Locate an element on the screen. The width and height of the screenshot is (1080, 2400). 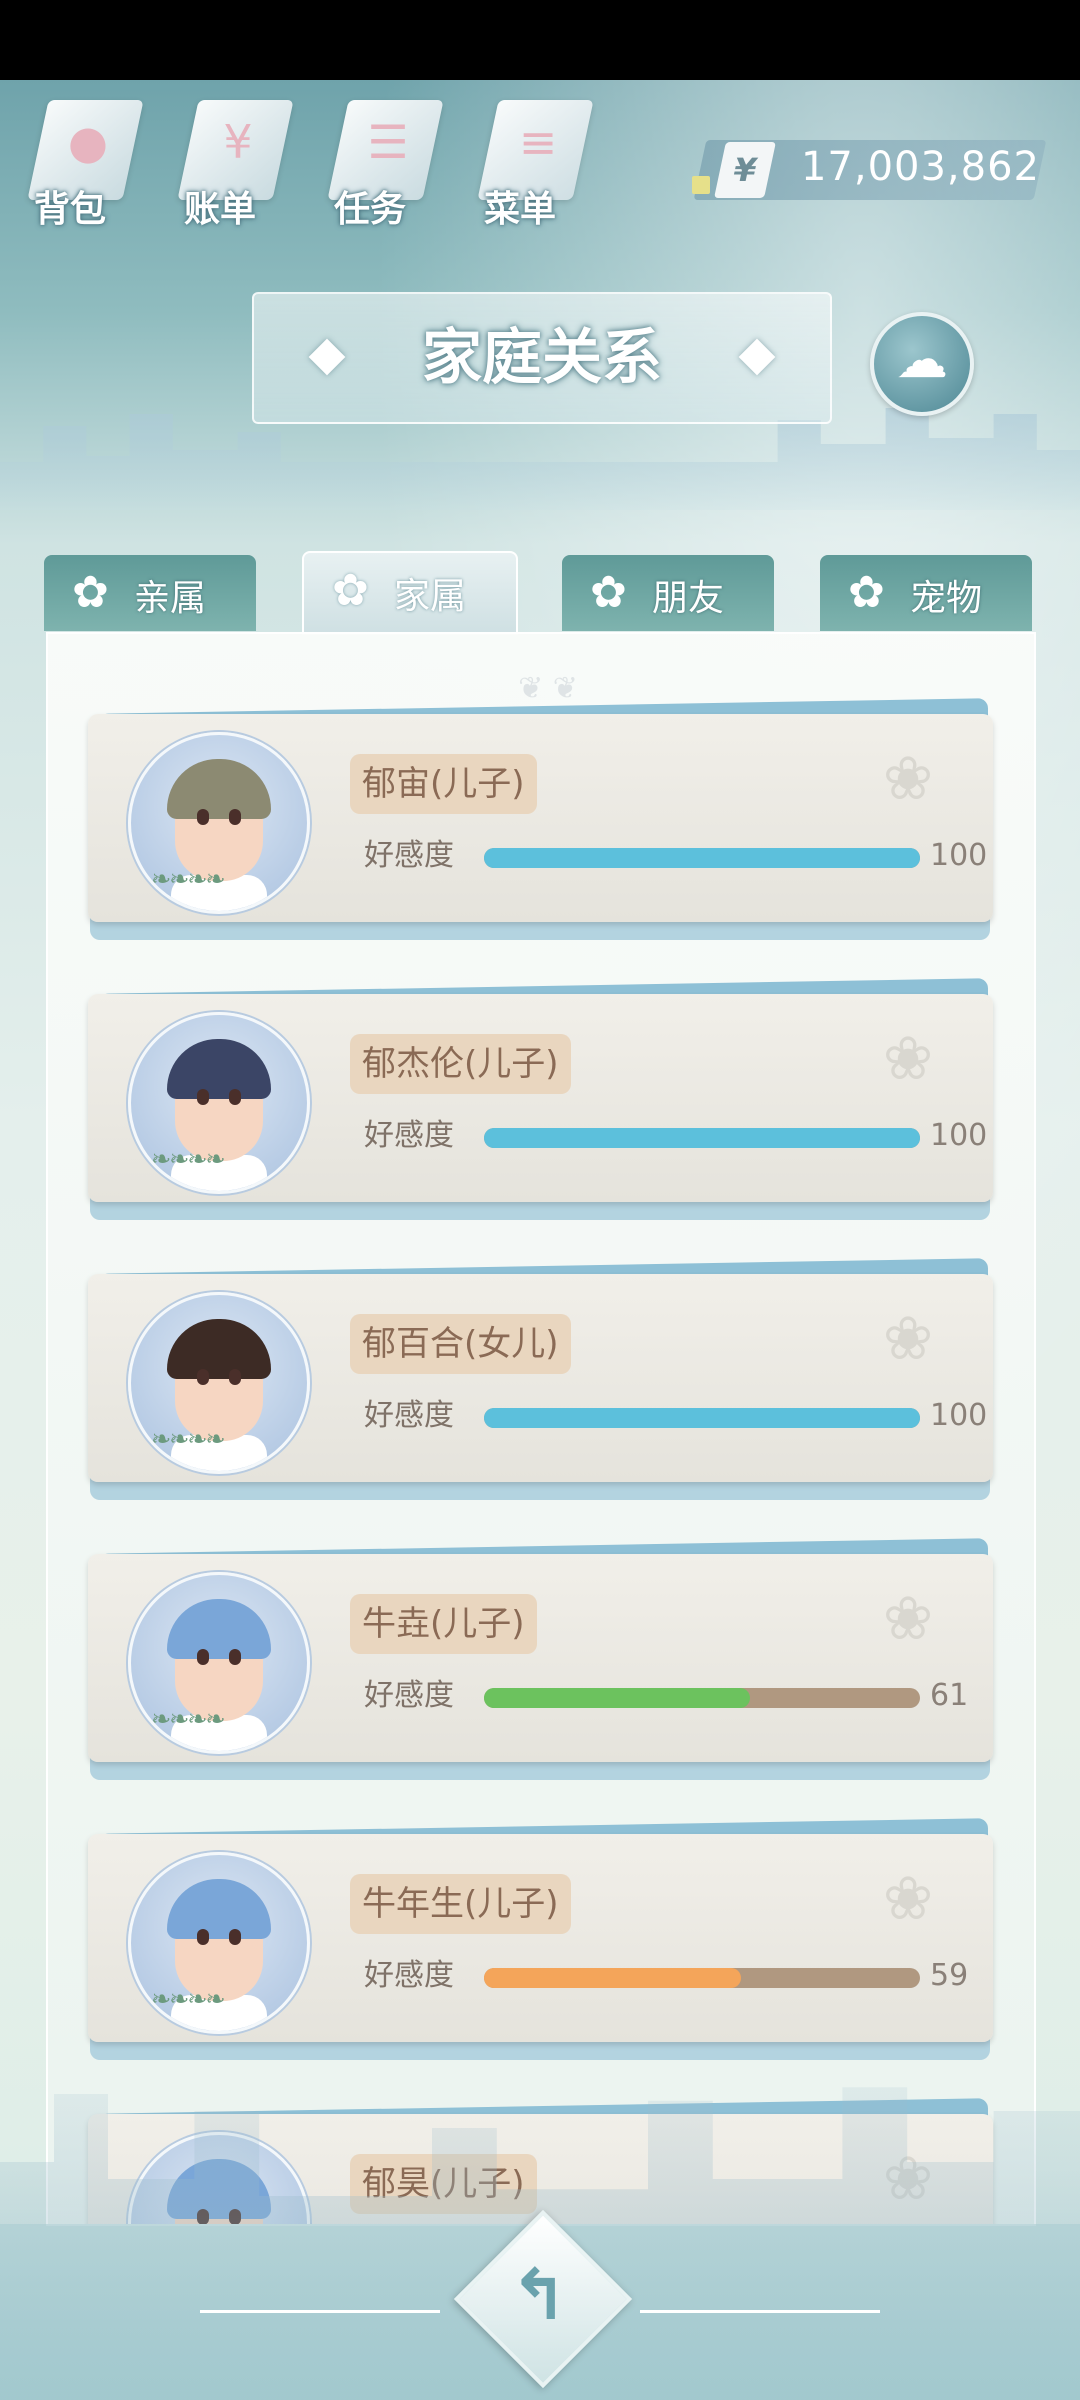
status-bar is located at coordinates (540, 40).